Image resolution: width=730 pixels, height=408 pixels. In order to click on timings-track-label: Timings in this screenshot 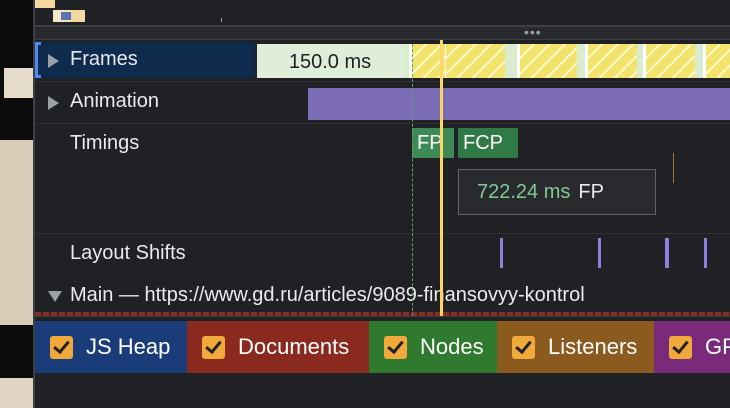, I will do `click(104, 143)`.